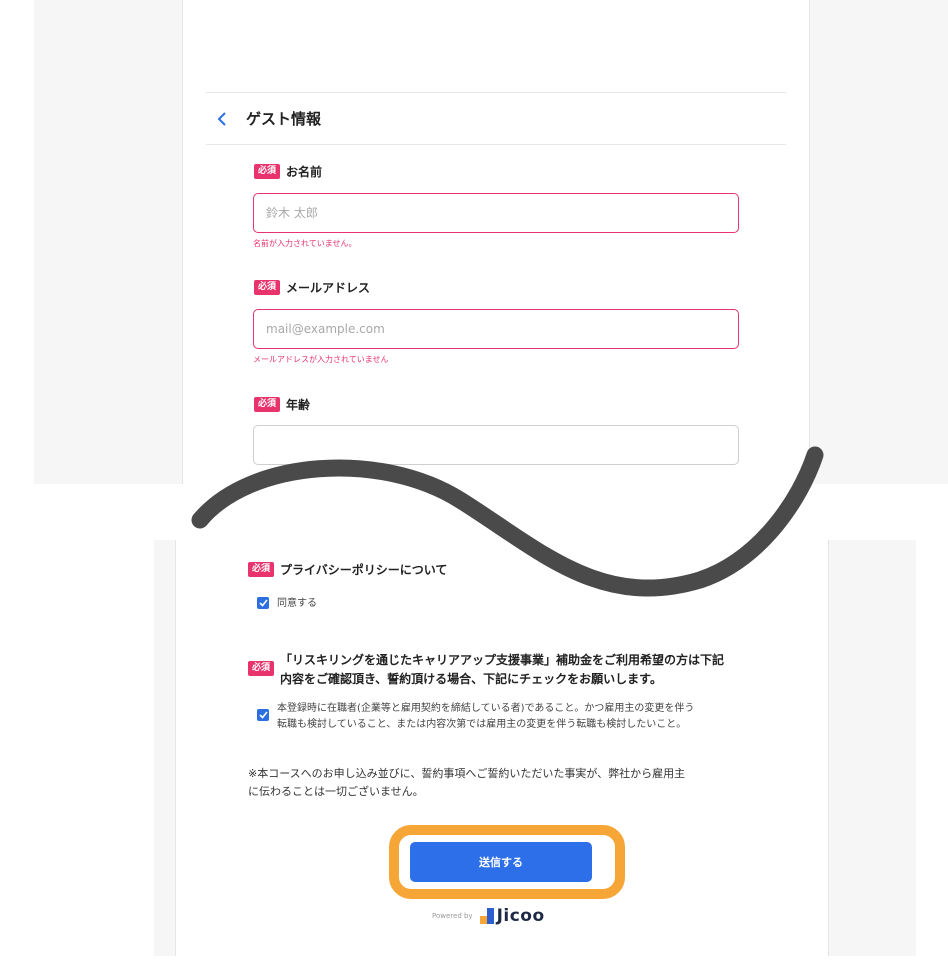 The width and height of the screenshot is (948, 970). Describe the element at coordinates (282, 404) in the screenshot. I see `age-label: 必須 年齢` at that location.